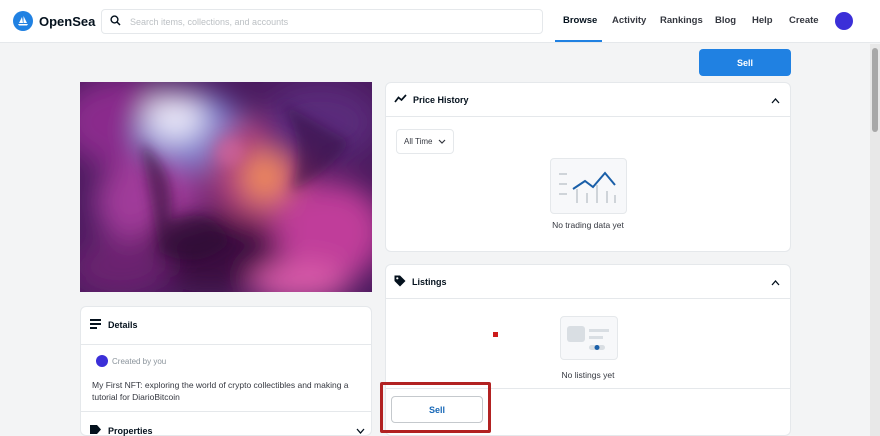 This screenshot has width=880, height=436. Describe the element at coordinates (681, 20) in the screenshot. I see `nav-link-rankings: Rankings` at that location.